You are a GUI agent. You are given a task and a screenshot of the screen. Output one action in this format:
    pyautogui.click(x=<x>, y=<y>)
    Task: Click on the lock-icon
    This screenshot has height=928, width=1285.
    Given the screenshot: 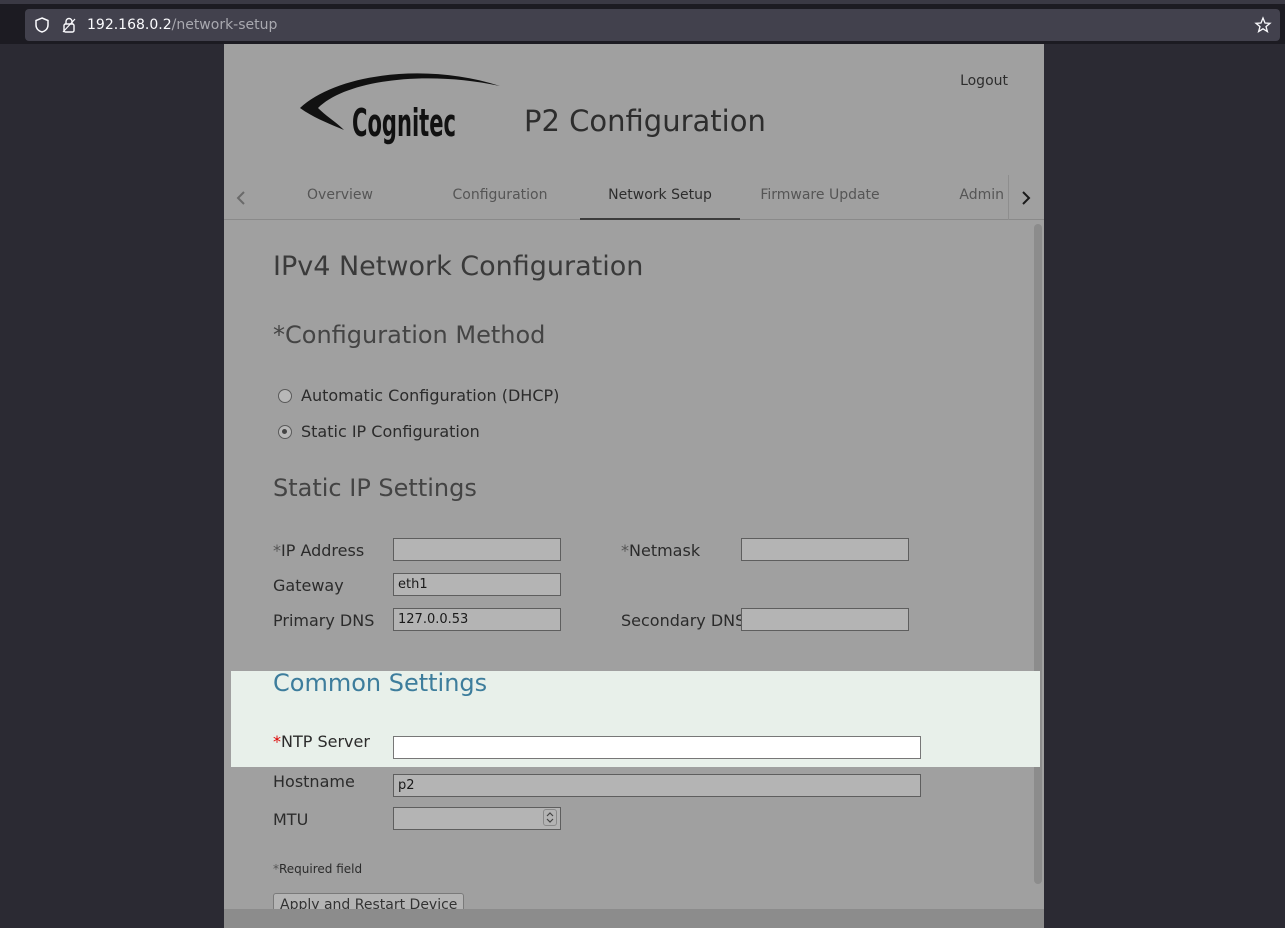 What is the action you would take?
    pyautogui.click(x=69, y=25)
    